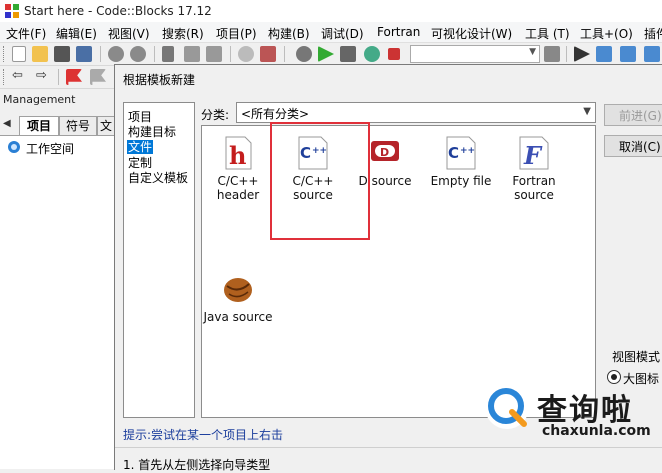 The height and width of the screenshot is (473, 662). Describe the element at coordinates (238, 290) in the screenshot. I see `java-source-icon` at that location.